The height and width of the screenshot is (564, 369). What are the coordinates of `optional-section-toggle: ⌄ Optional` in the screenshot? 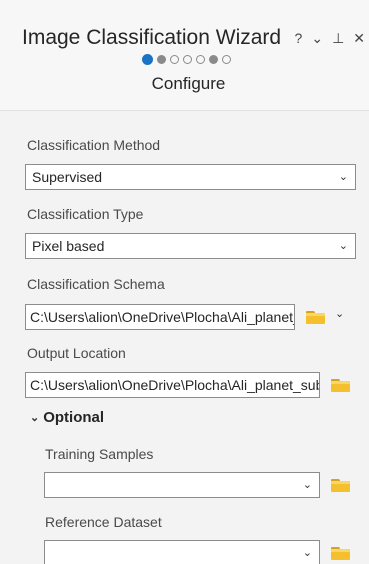 It's located at (67, 417).